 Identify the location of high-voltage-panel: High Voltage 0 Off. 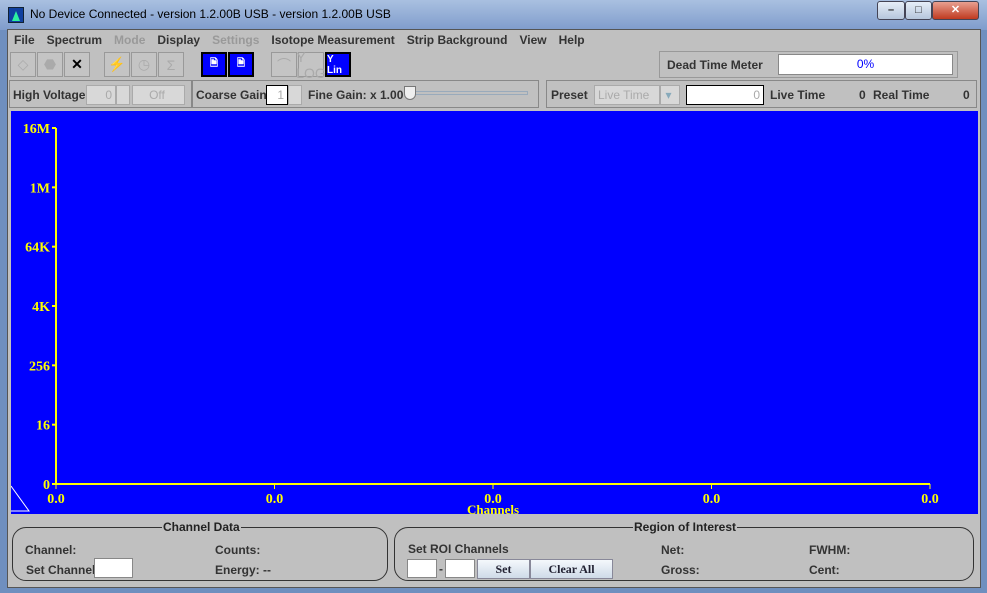
(100, 94).